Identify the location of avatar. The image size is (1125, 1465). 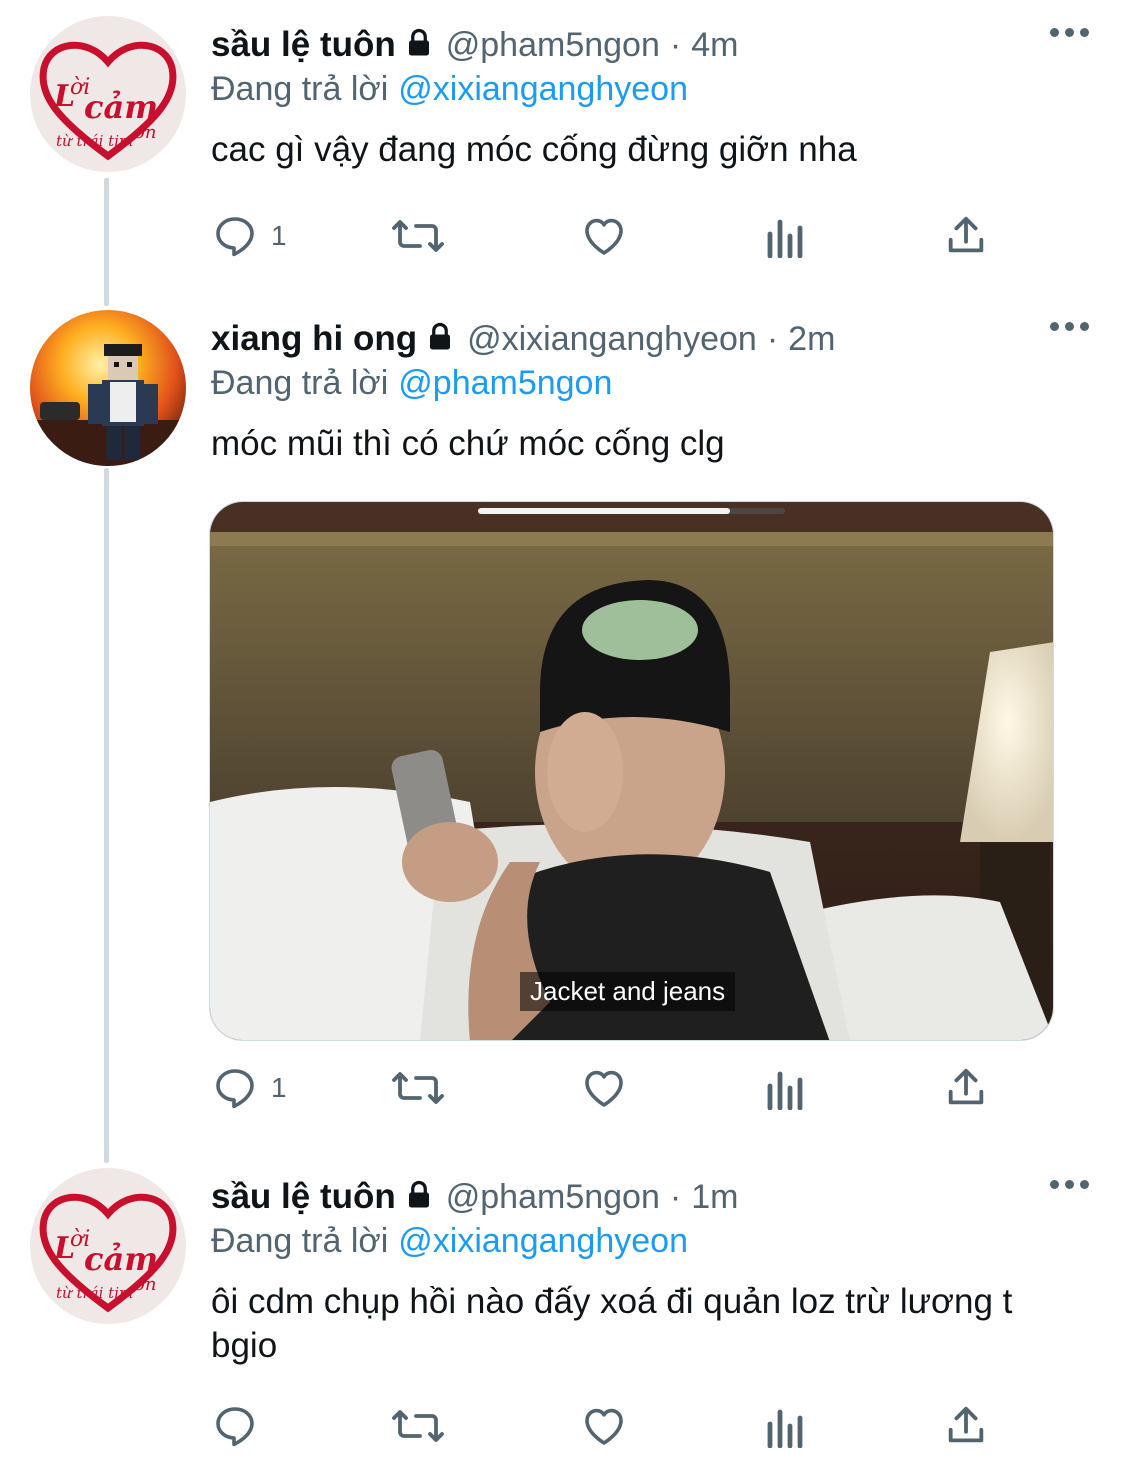
(108, 388).